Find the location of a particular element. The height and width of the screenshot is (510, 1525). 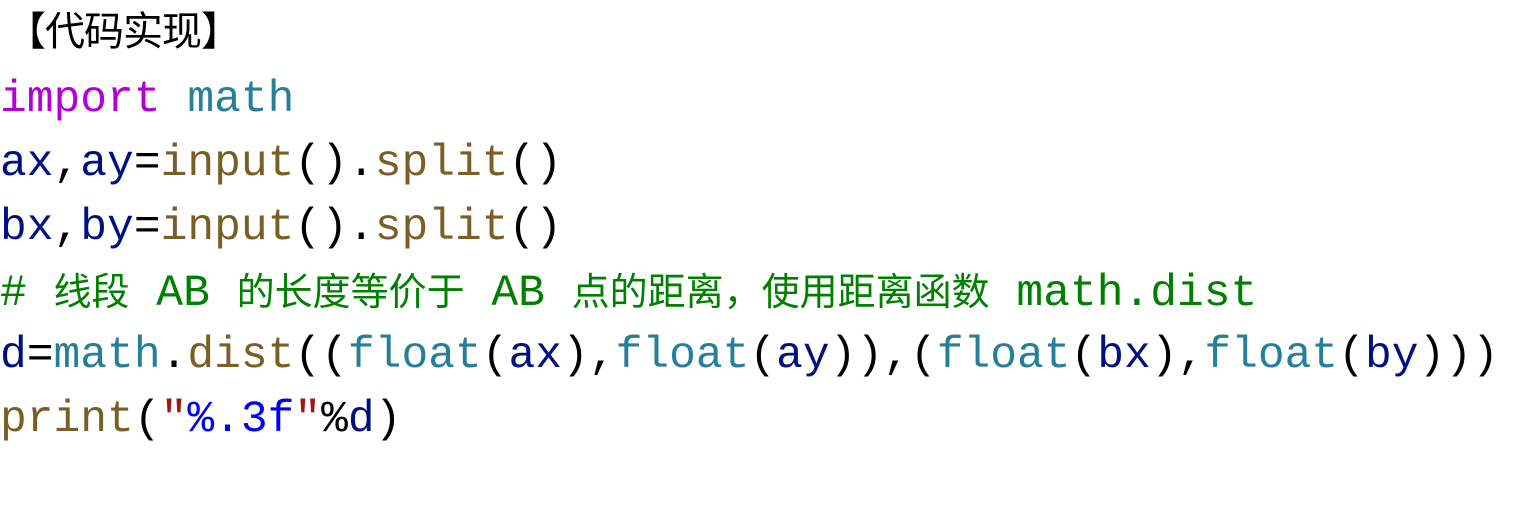

code-token-punct: ))) is located at coordinates (1458, 356).